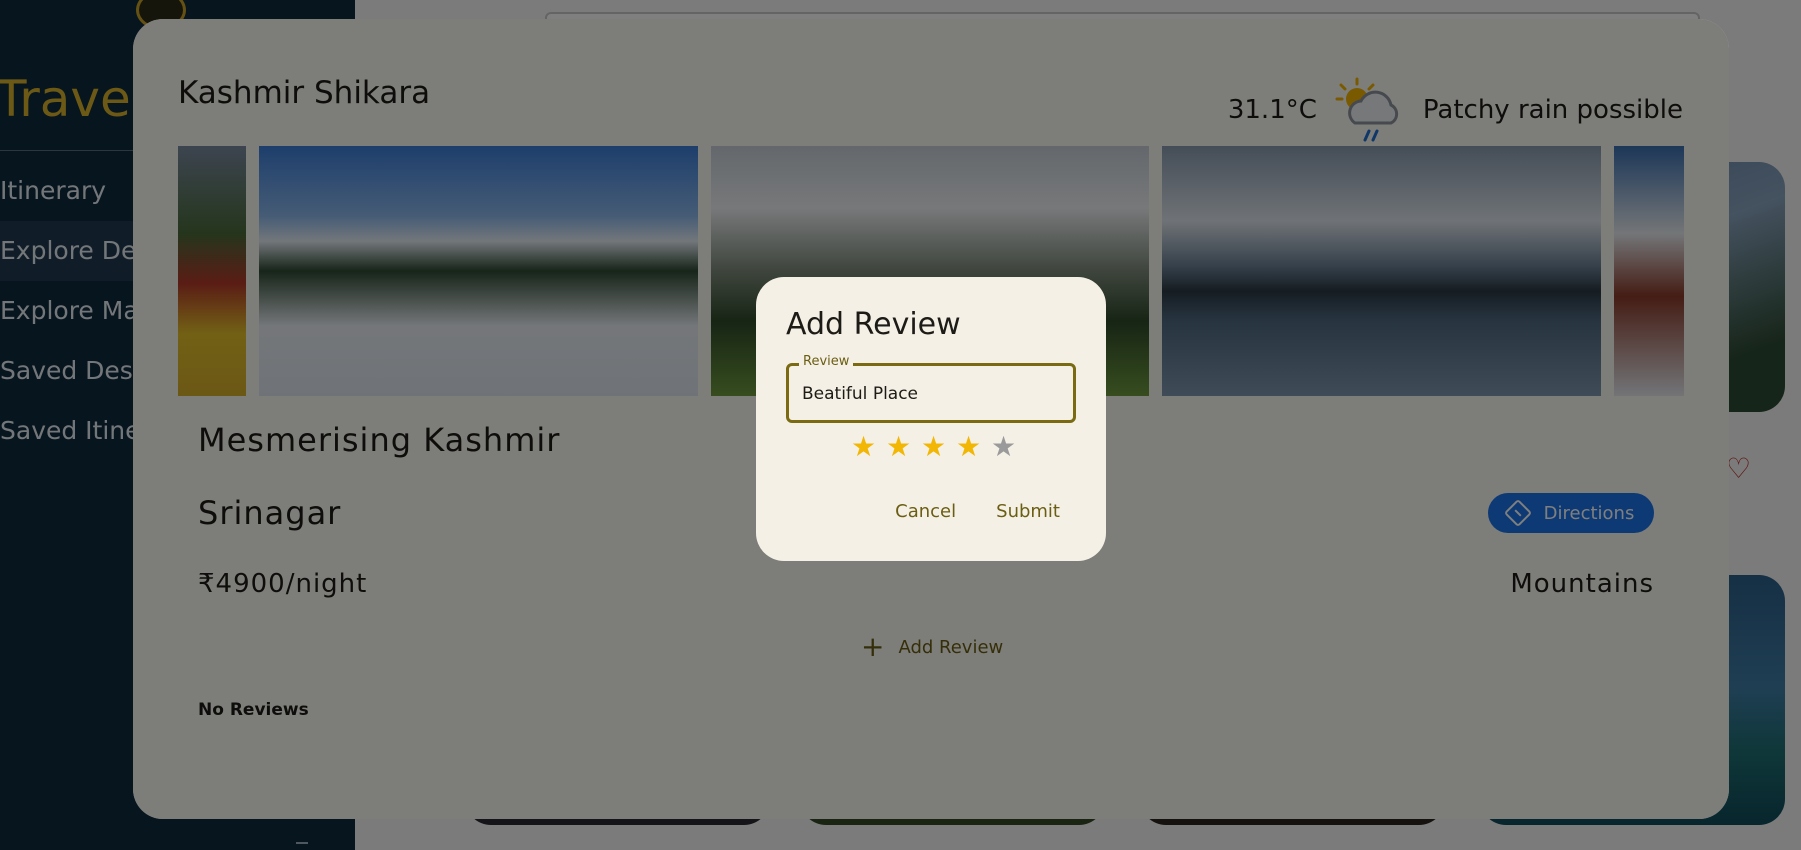  Describe the element at coordinates (1517, 513) in the screenshot. I see `directions-icon` at that location.